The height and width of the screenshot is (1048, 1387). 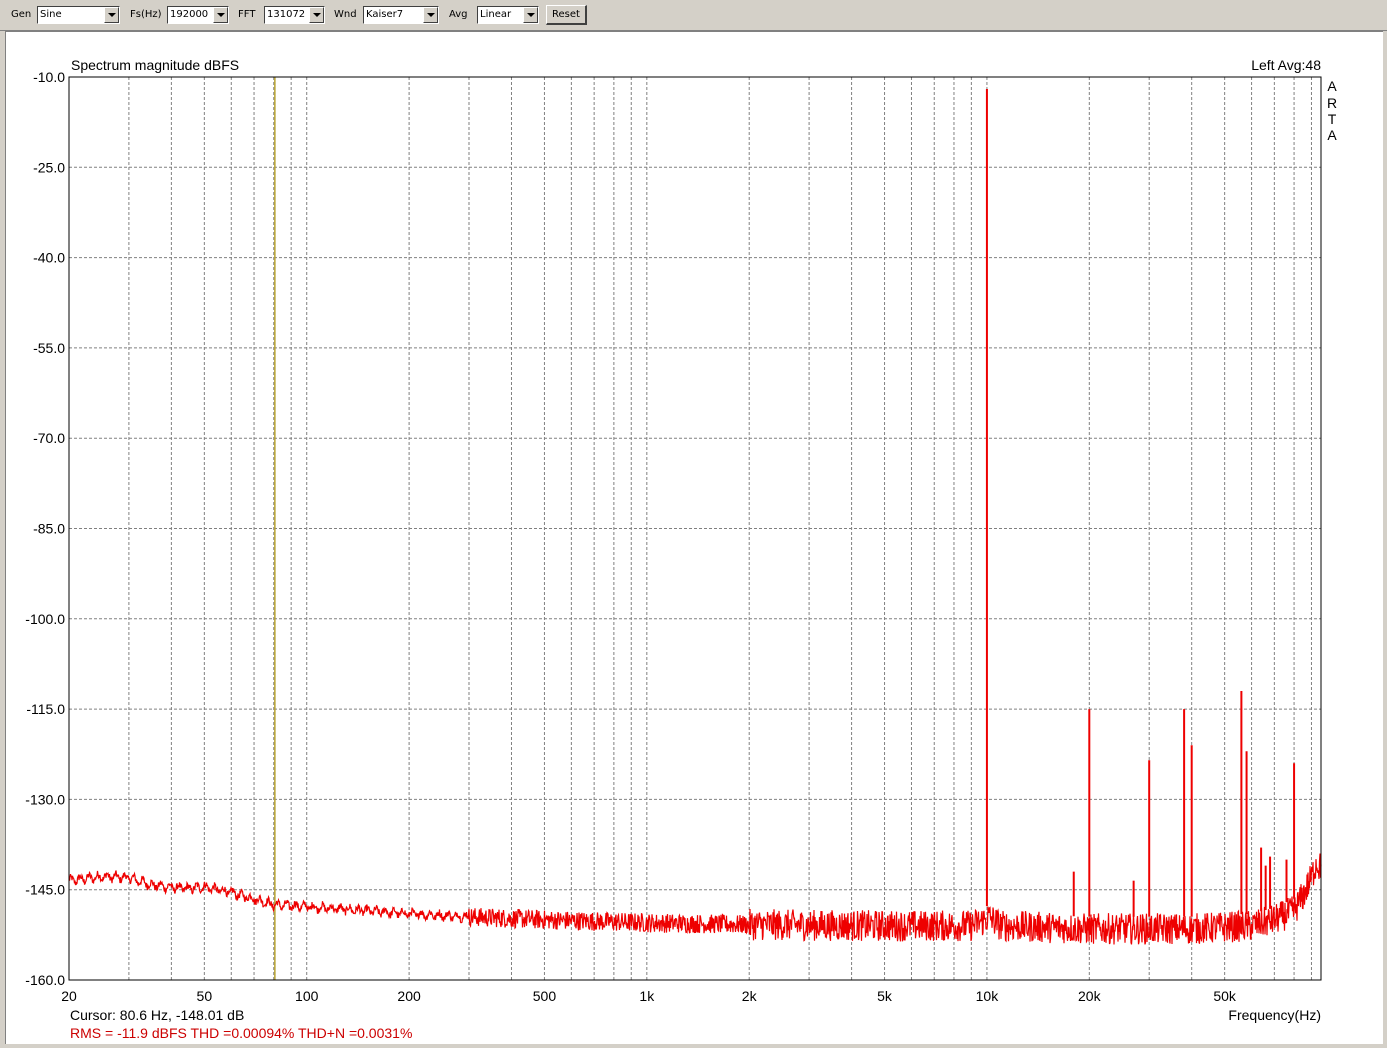 What do you see at coordinates (307, 996) in the screenshot?
I see `x-tick-label: 100` at bounding box center [307, 996].